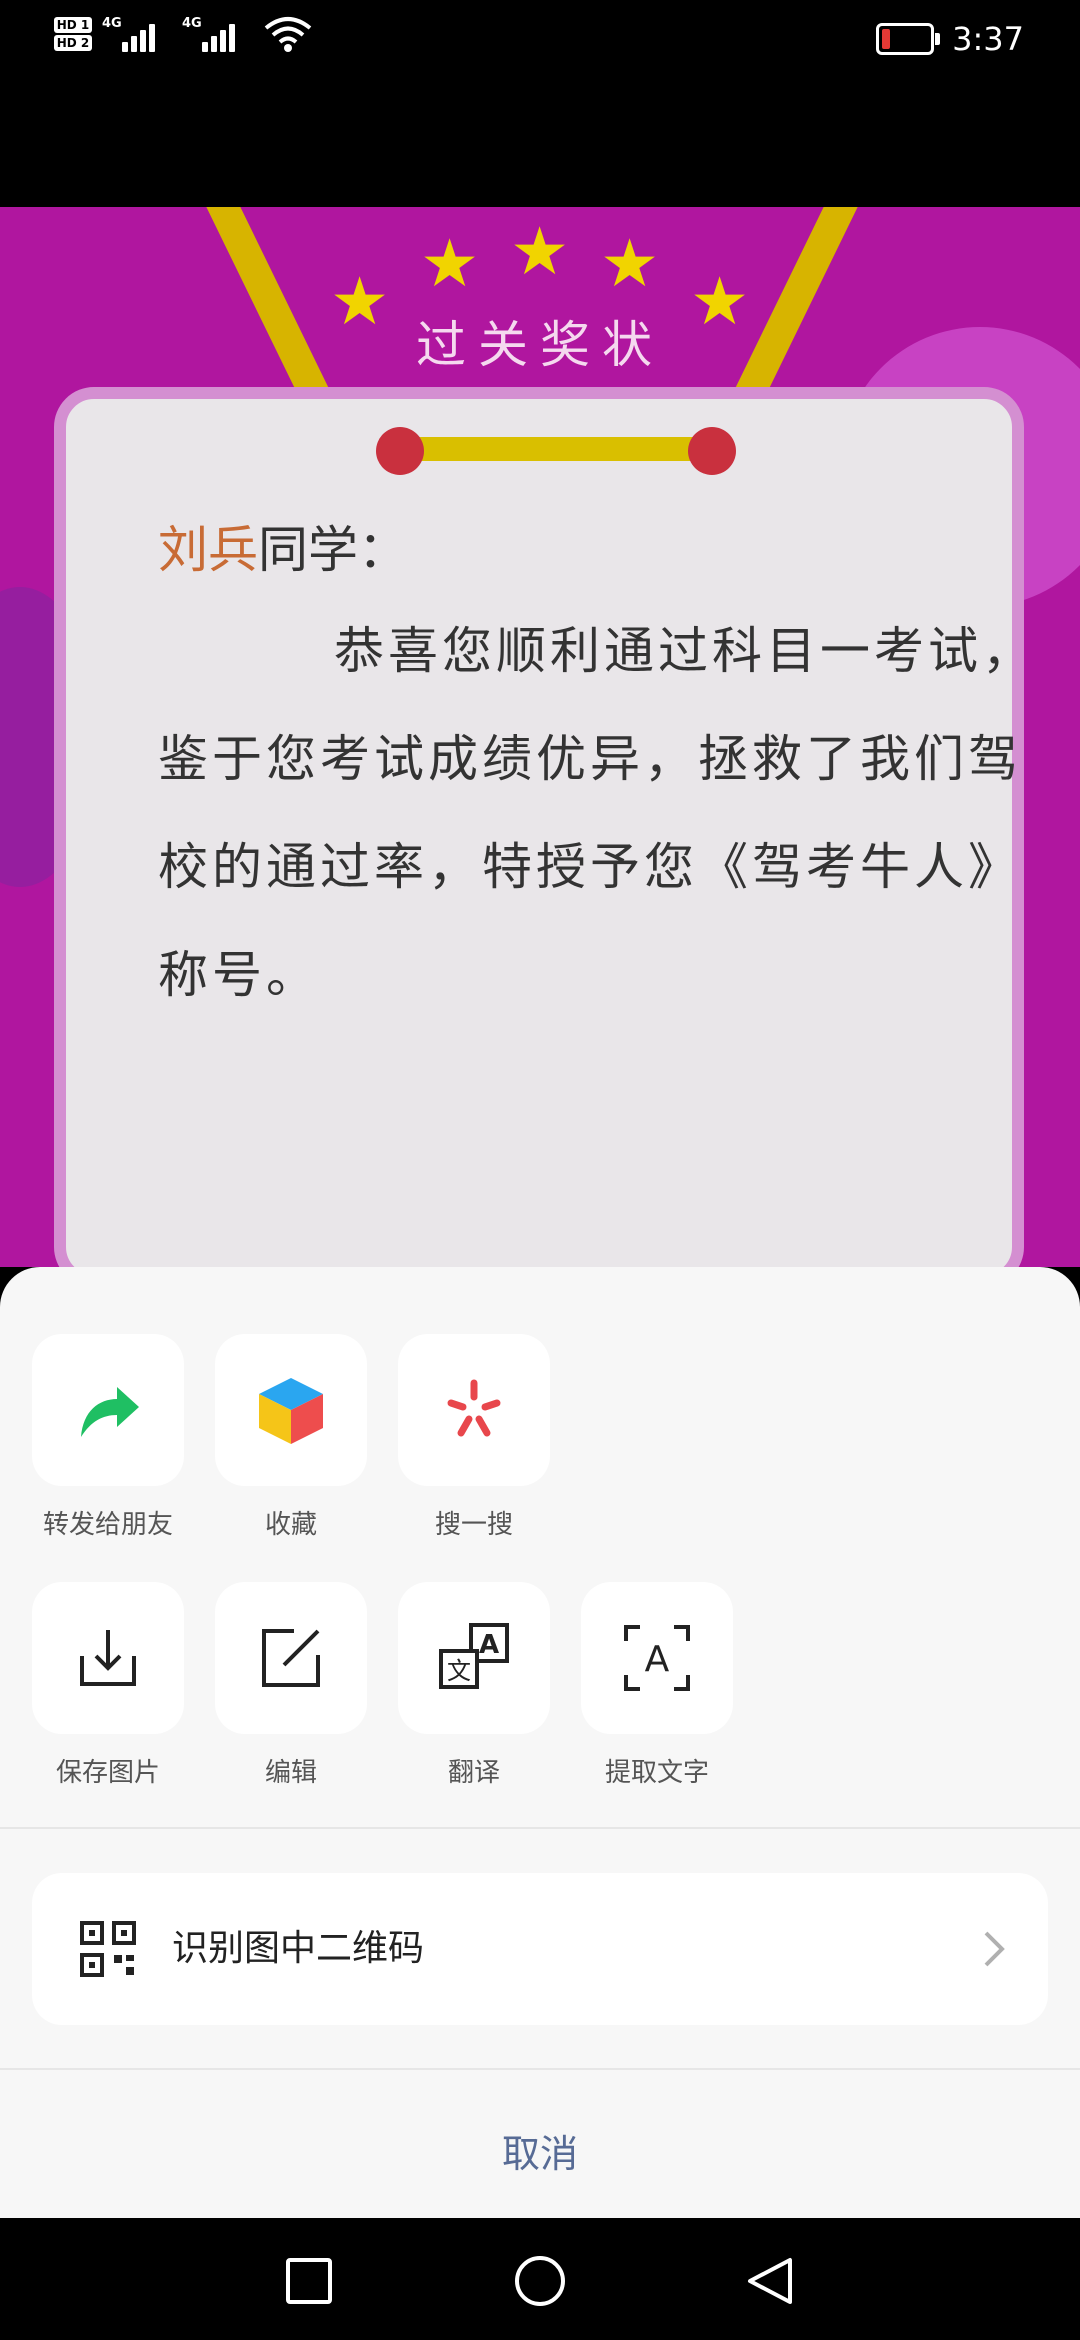  Describe the element at coordinates (333, 550) in the screenshot. I see `greeting: 同学：` at that location.